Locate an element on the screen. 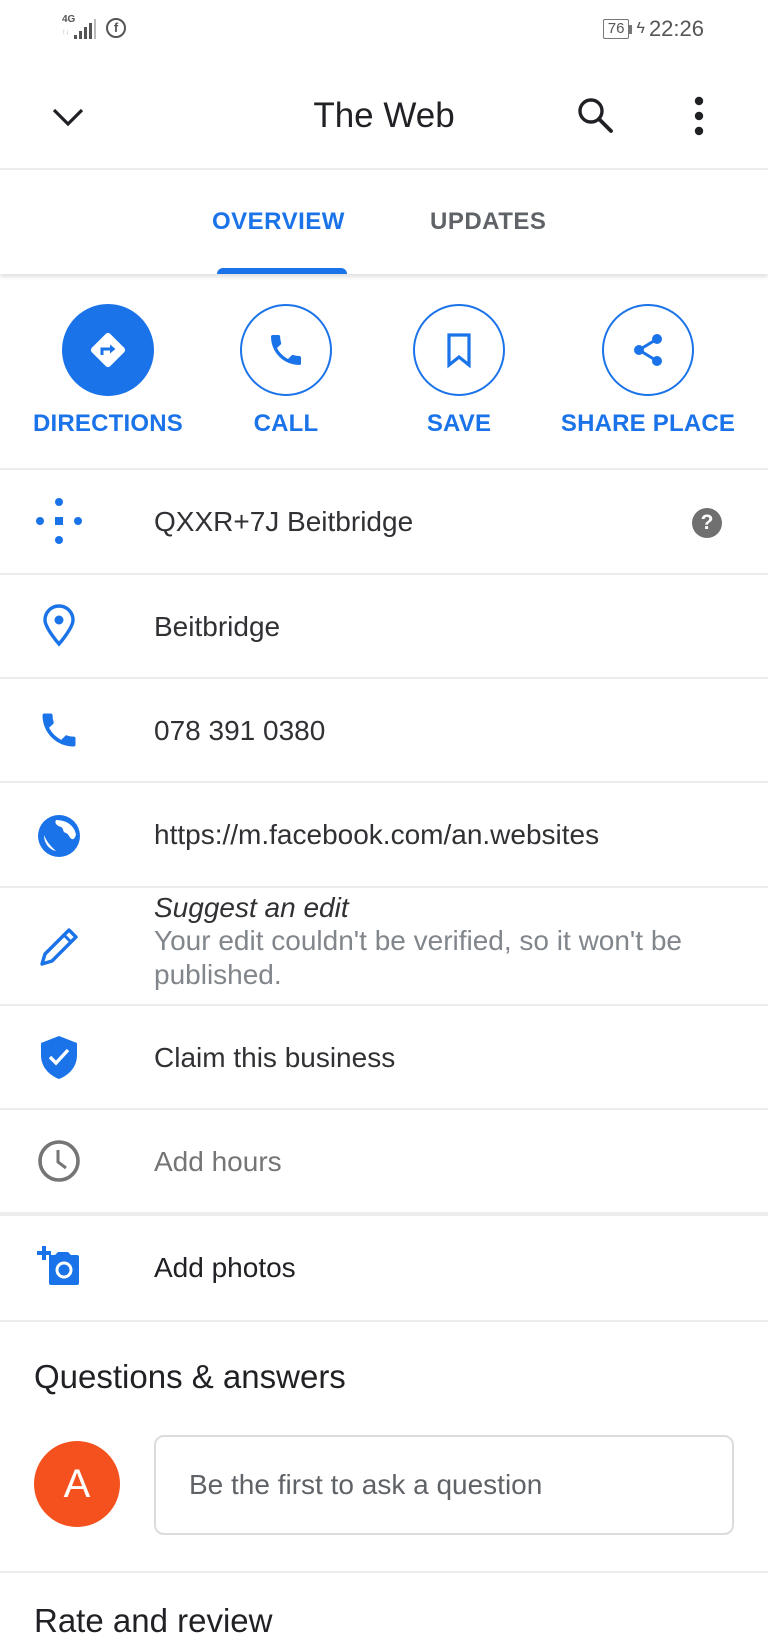  clock: 22:26 is located at coordinates (676, 28).